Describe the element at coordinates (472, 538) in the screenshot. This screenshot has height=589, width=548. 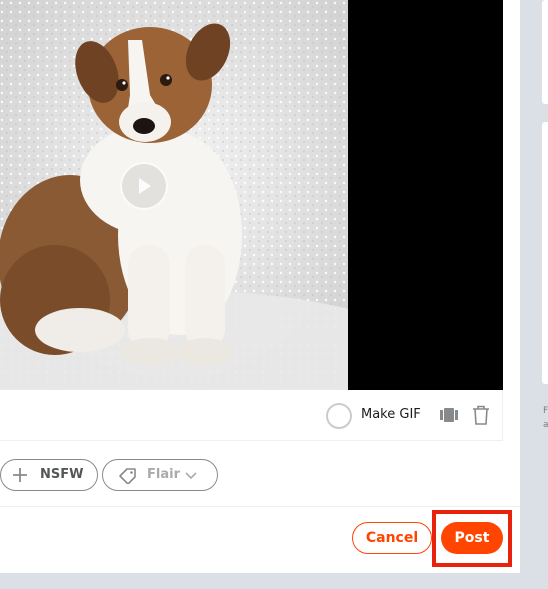
I see `post-button: Post` at that location.